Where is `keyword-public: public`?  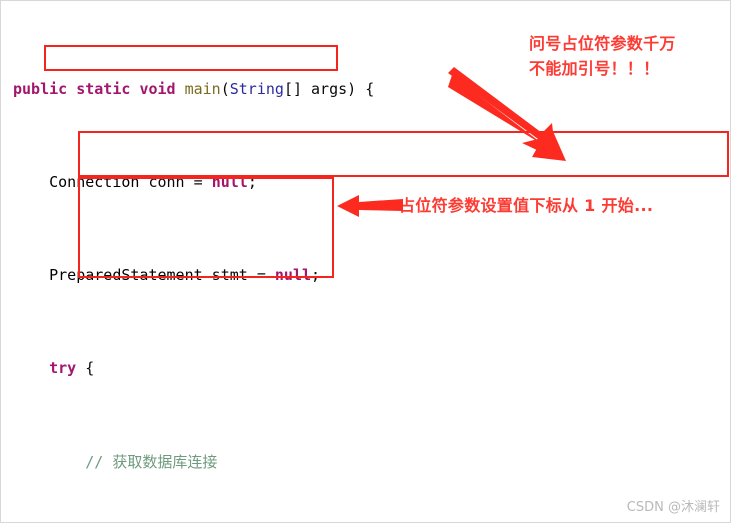
keyword-public: public is located at coordinates (40, 88).